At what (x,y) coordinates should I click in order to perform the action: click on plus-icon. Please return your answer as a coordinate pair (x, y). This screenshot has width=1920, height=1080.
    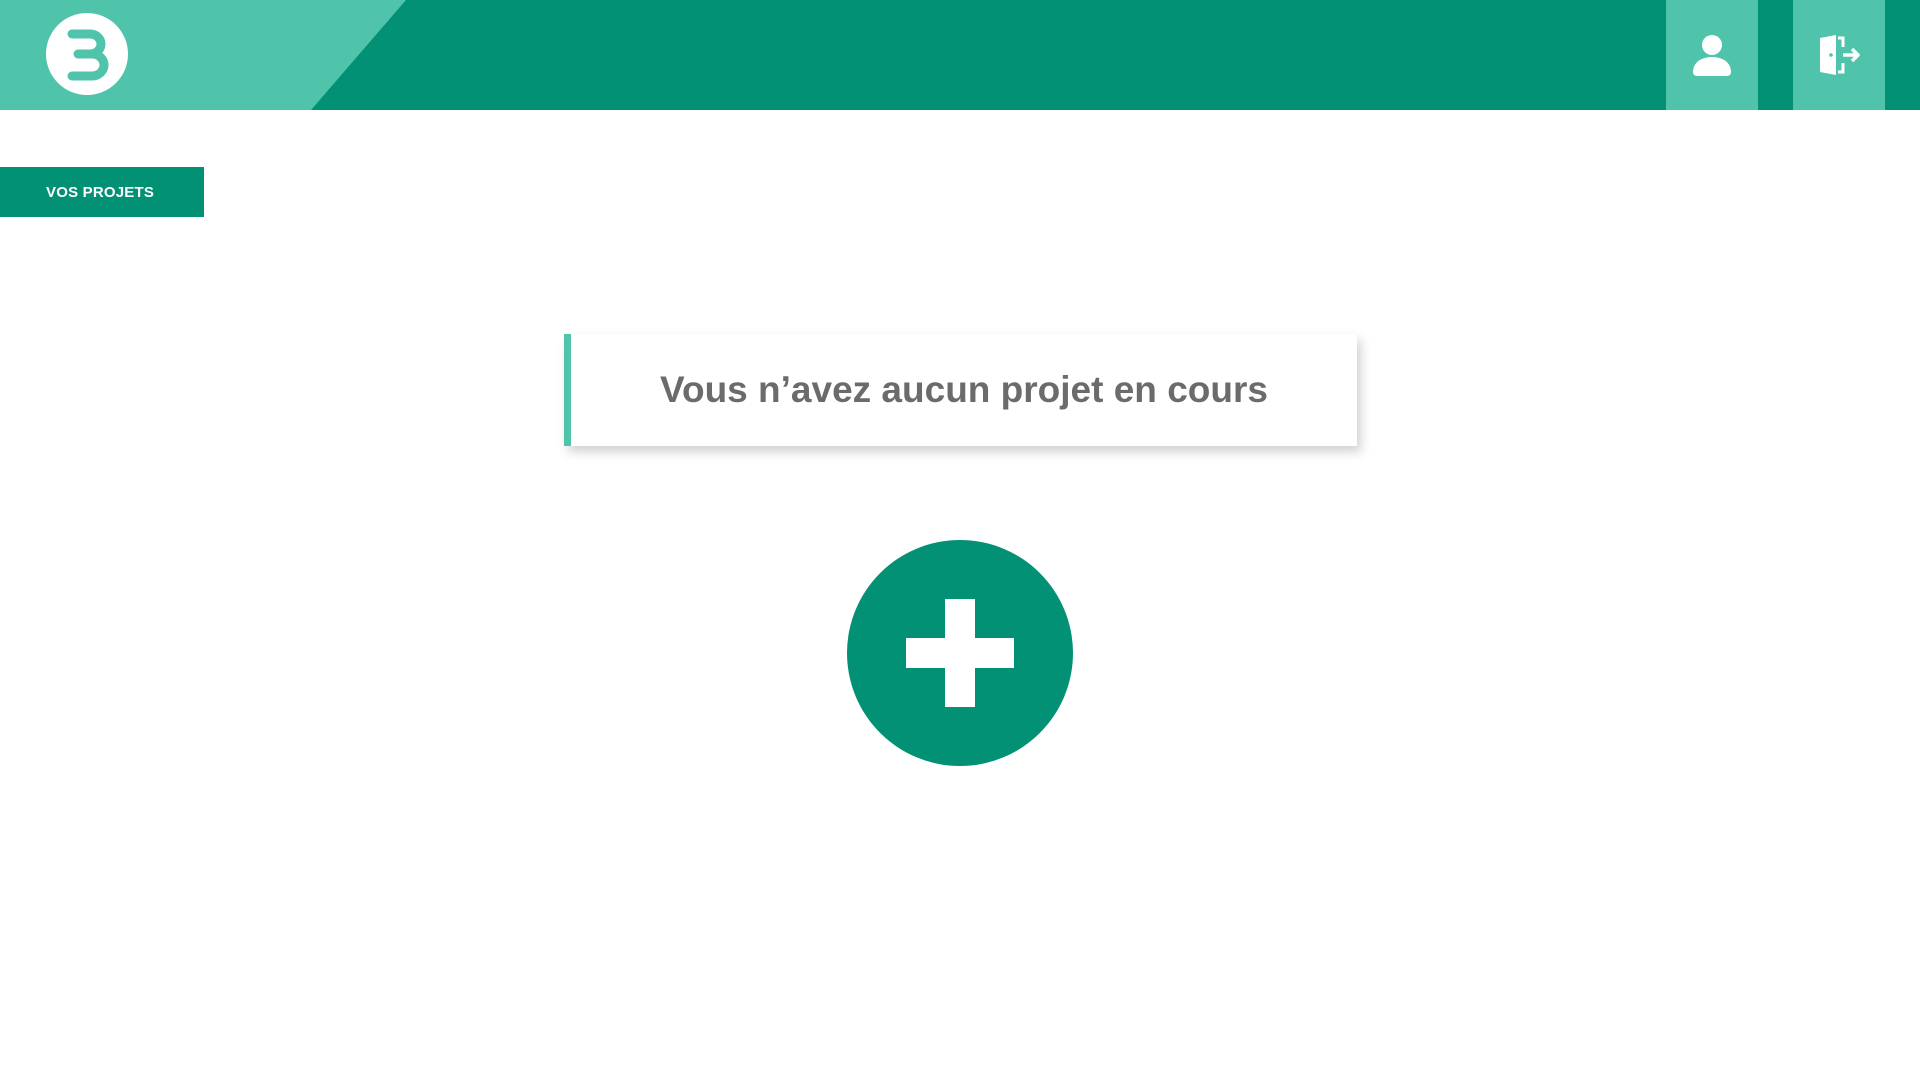
    Looking at the image, I should click on (960, 653).